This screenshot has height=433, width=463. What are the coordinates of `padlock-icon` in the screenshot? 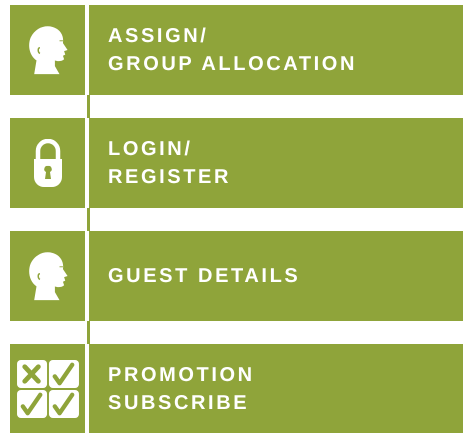 It's located at (47, 163).